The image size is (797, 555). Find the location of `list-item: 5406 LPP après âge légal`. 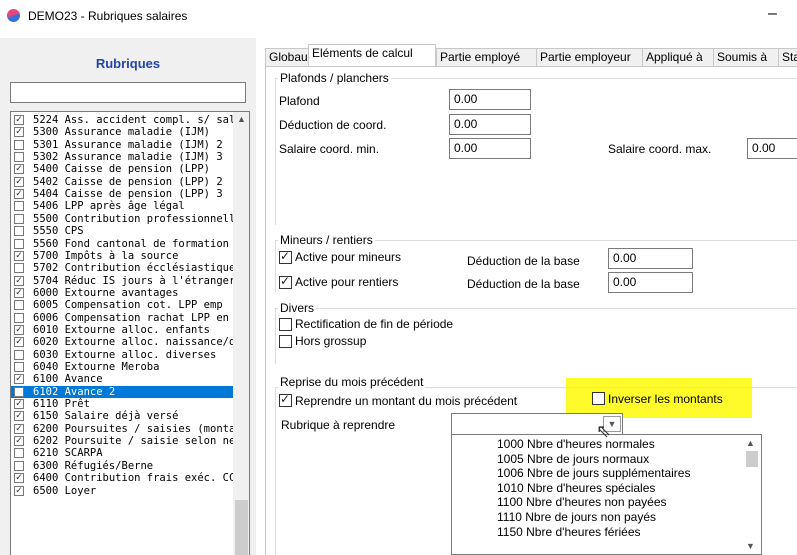

list-item: 5406 LPP après âge légal is located at coordinates (122, 206).